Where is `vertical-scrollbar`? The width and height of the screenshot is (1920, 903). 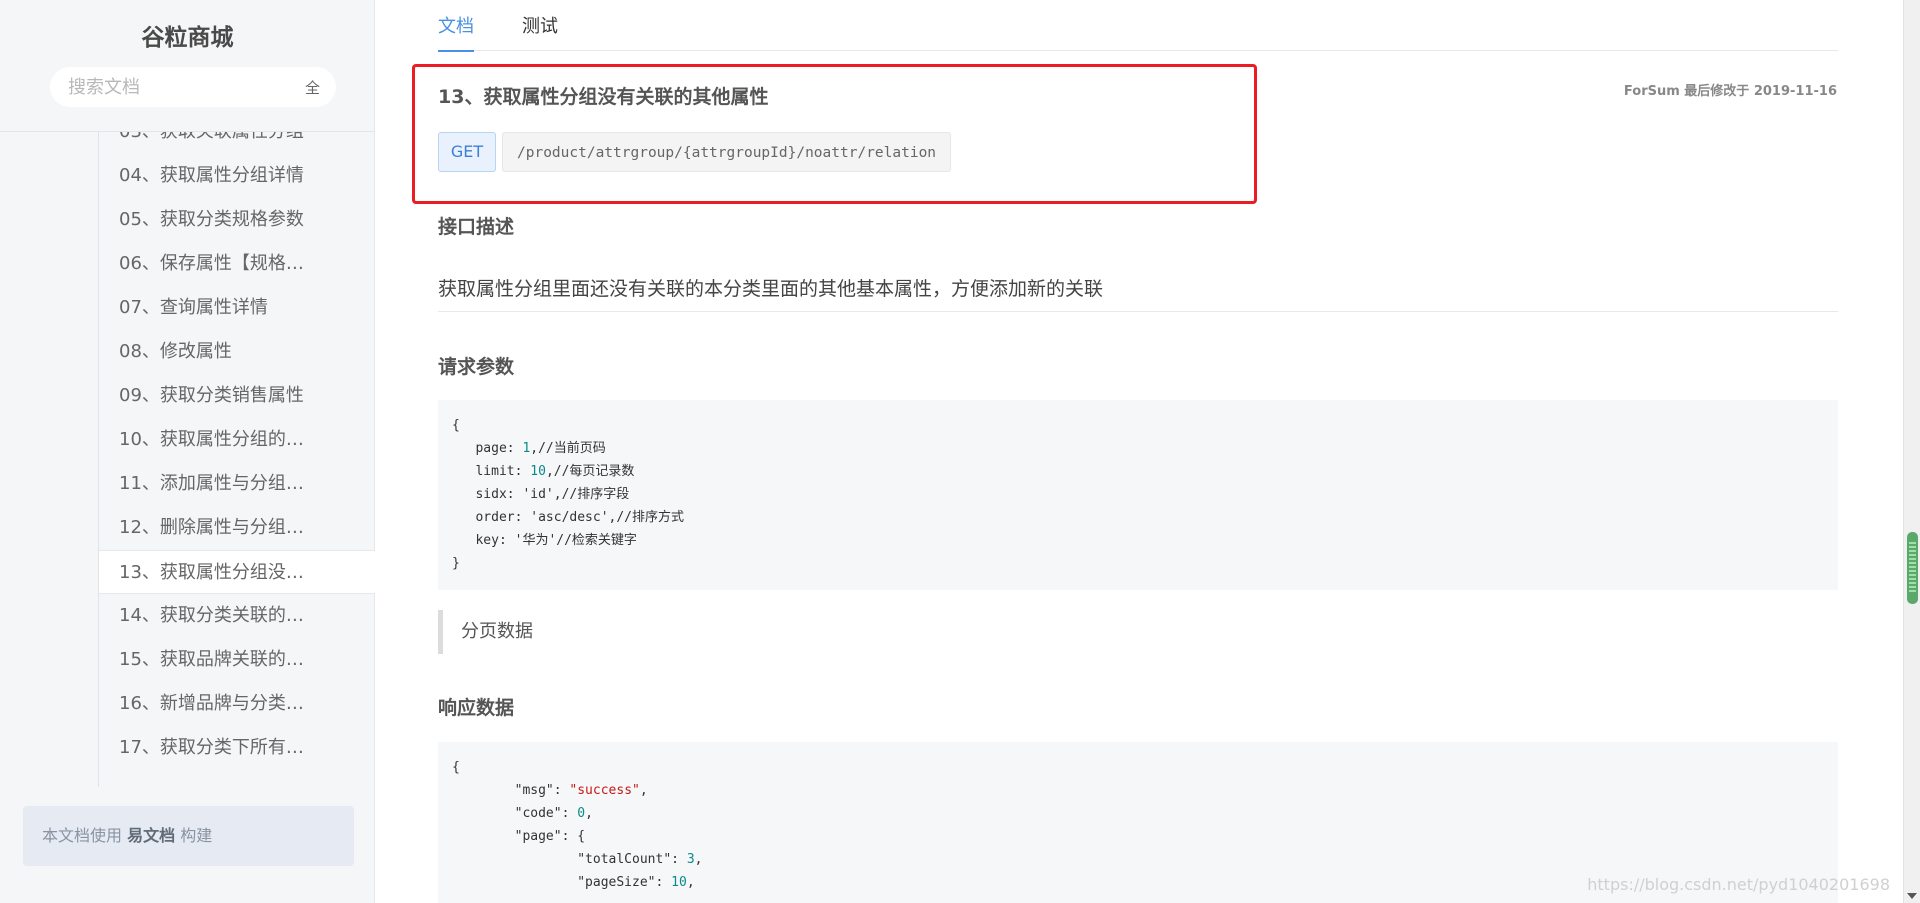 vertical-scrollbar is located at coordinates (1911, 451).